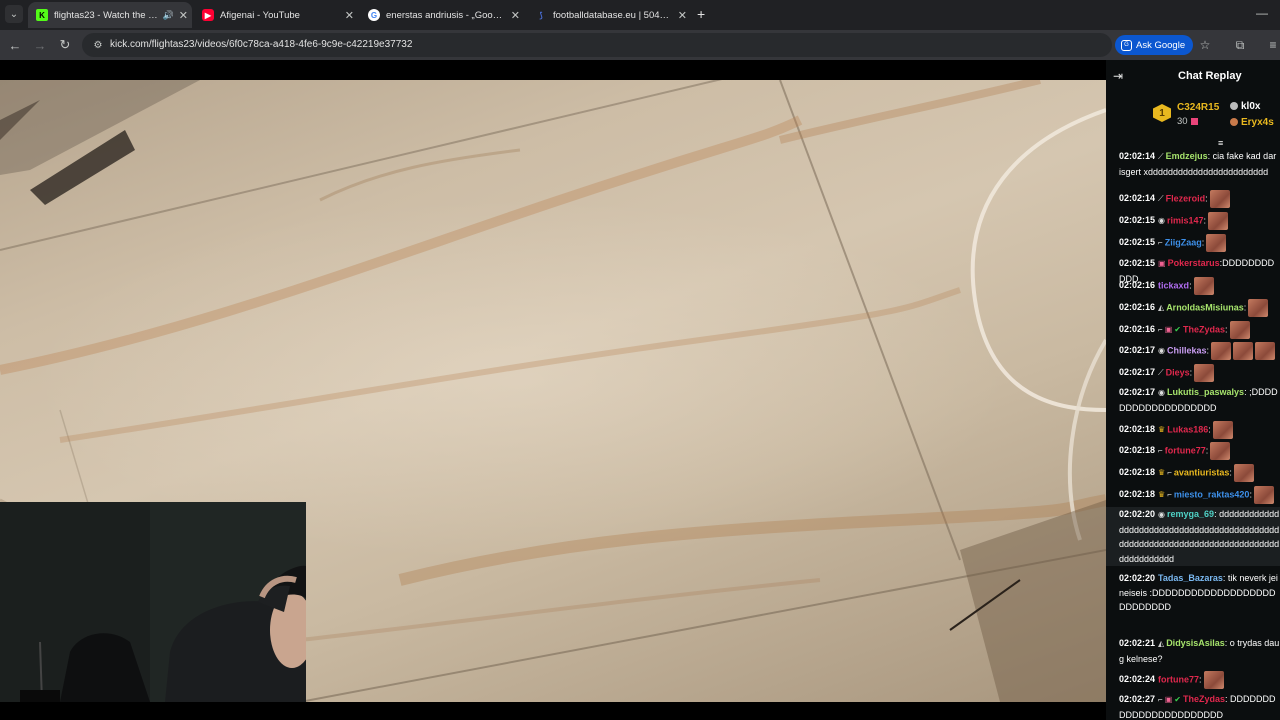 The image size is (1280, 720). Describe the element at coordinates (612, 15) in the screenshot. I see `tab-title: footballdatabase.eu | 504: Gate` at that location.